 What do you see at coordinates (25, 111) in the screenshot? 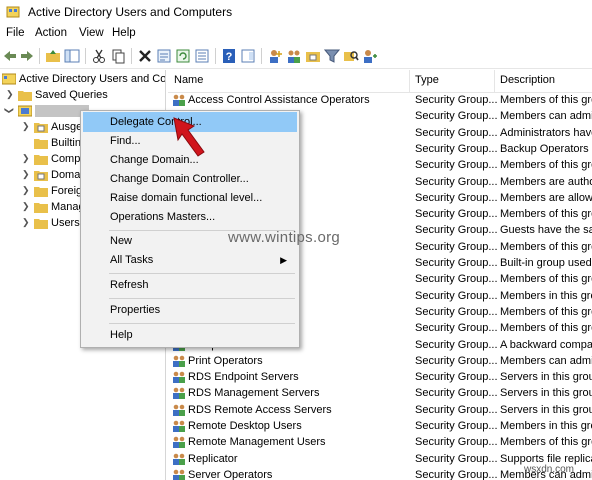
I see `domain-icon` at bounding box center [25, 111].